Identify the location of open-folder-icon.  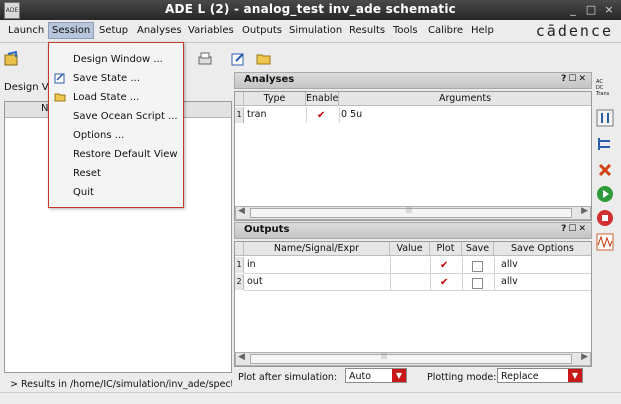
(264, 59).